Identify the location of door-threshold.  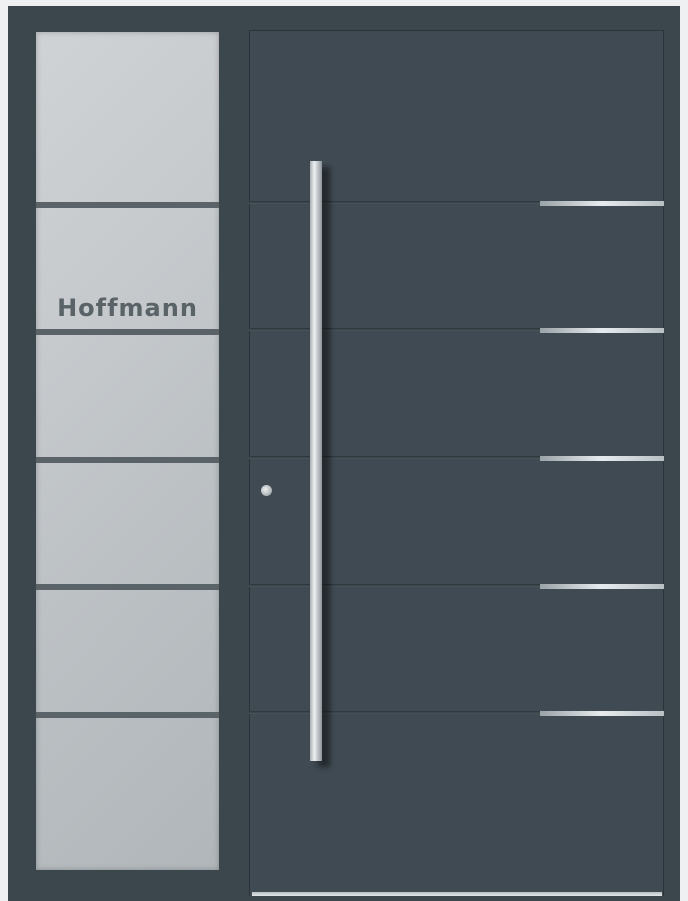
(457, 894).